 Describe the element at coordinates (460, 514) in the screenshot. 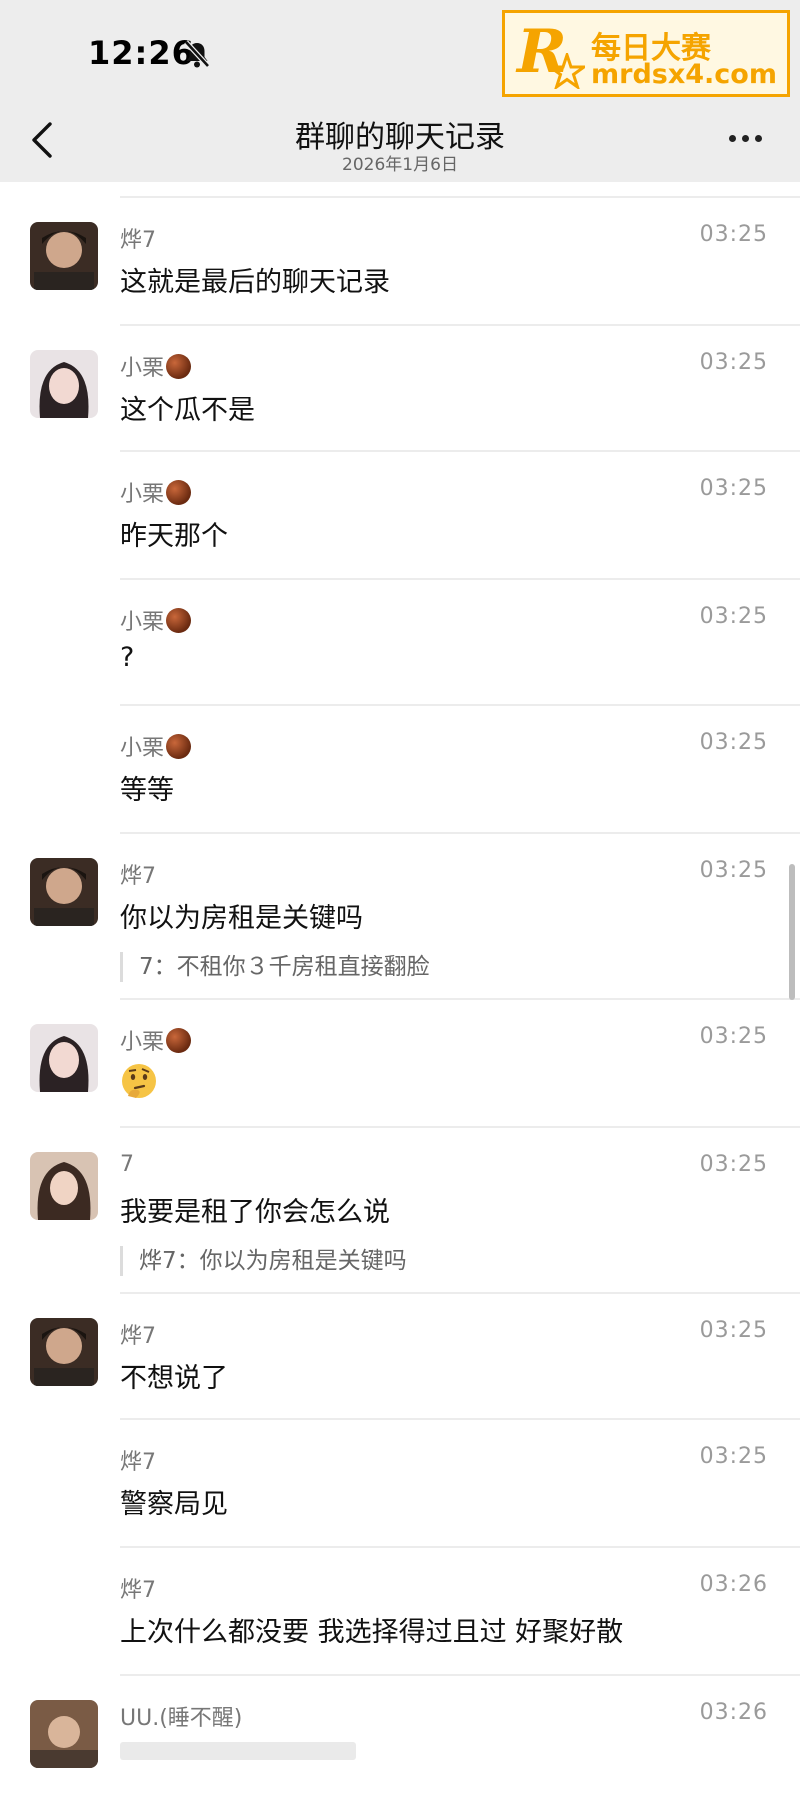

I see `list-item: 小栗 03:25 昨天那个` at that location.